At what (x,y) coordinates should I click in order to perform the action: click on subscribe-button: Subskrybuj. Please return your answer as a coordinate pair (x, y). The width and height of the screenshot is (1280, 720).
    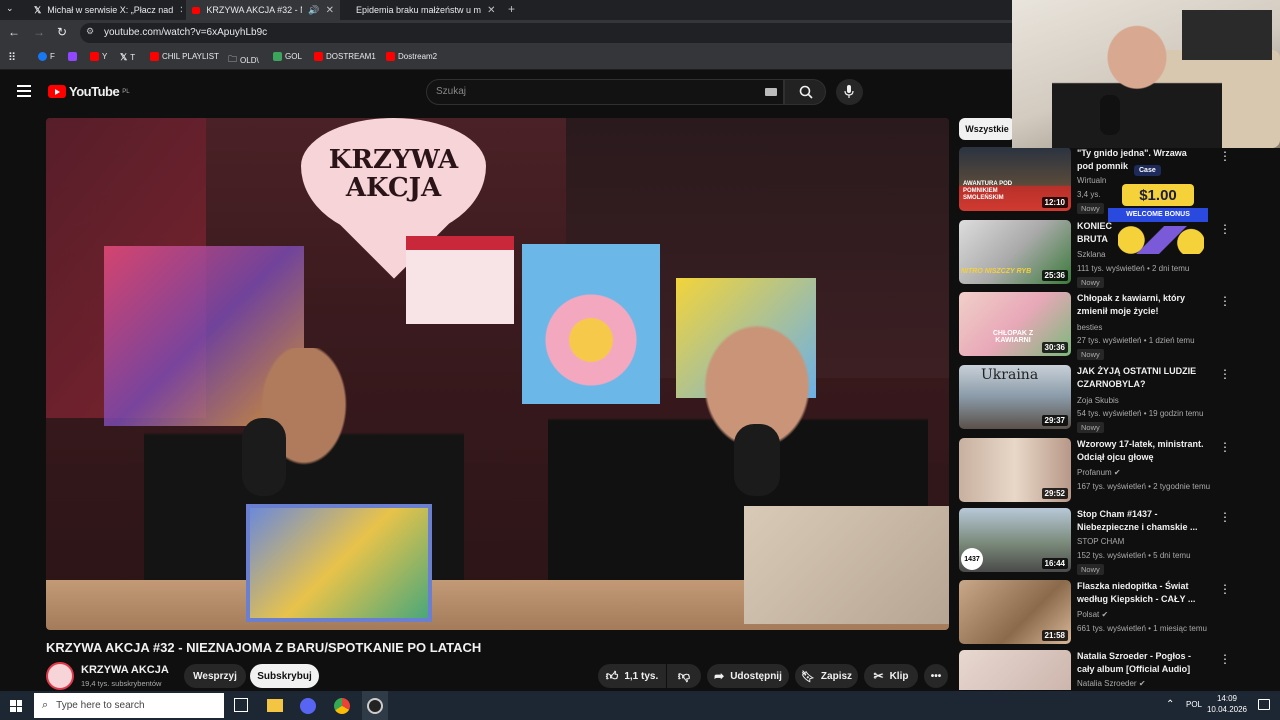
    Looking at the image, I should click on (284, 676).